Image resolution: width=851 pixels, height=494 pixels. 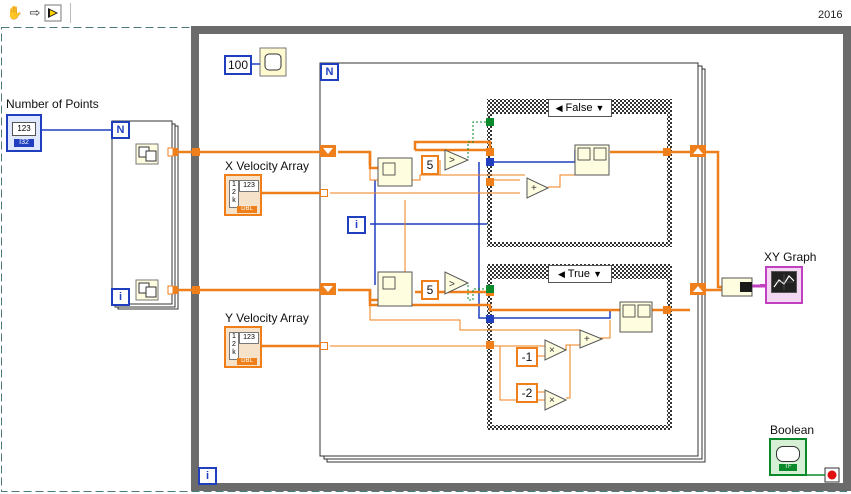 What do you see at coordinates (792, 430) in the screenshot?
I see `boolean-label: Boolean` at bounding box center [792, 430].